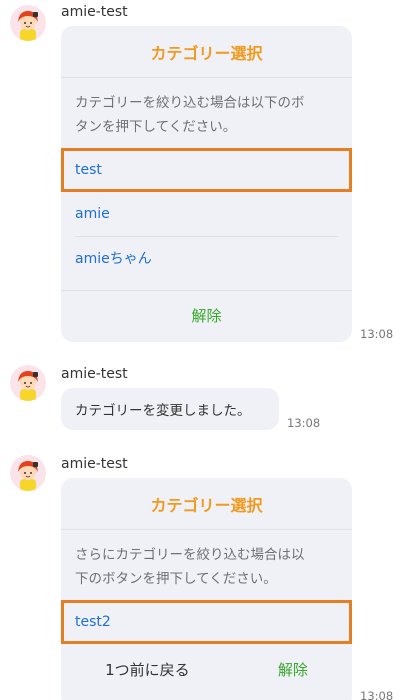  What do you see at coordinates (190, 555) in the screenshot?
I see `card-description-line: さらにカテゴリーを絞り込む場合は以` at bounding box center [190, 555].